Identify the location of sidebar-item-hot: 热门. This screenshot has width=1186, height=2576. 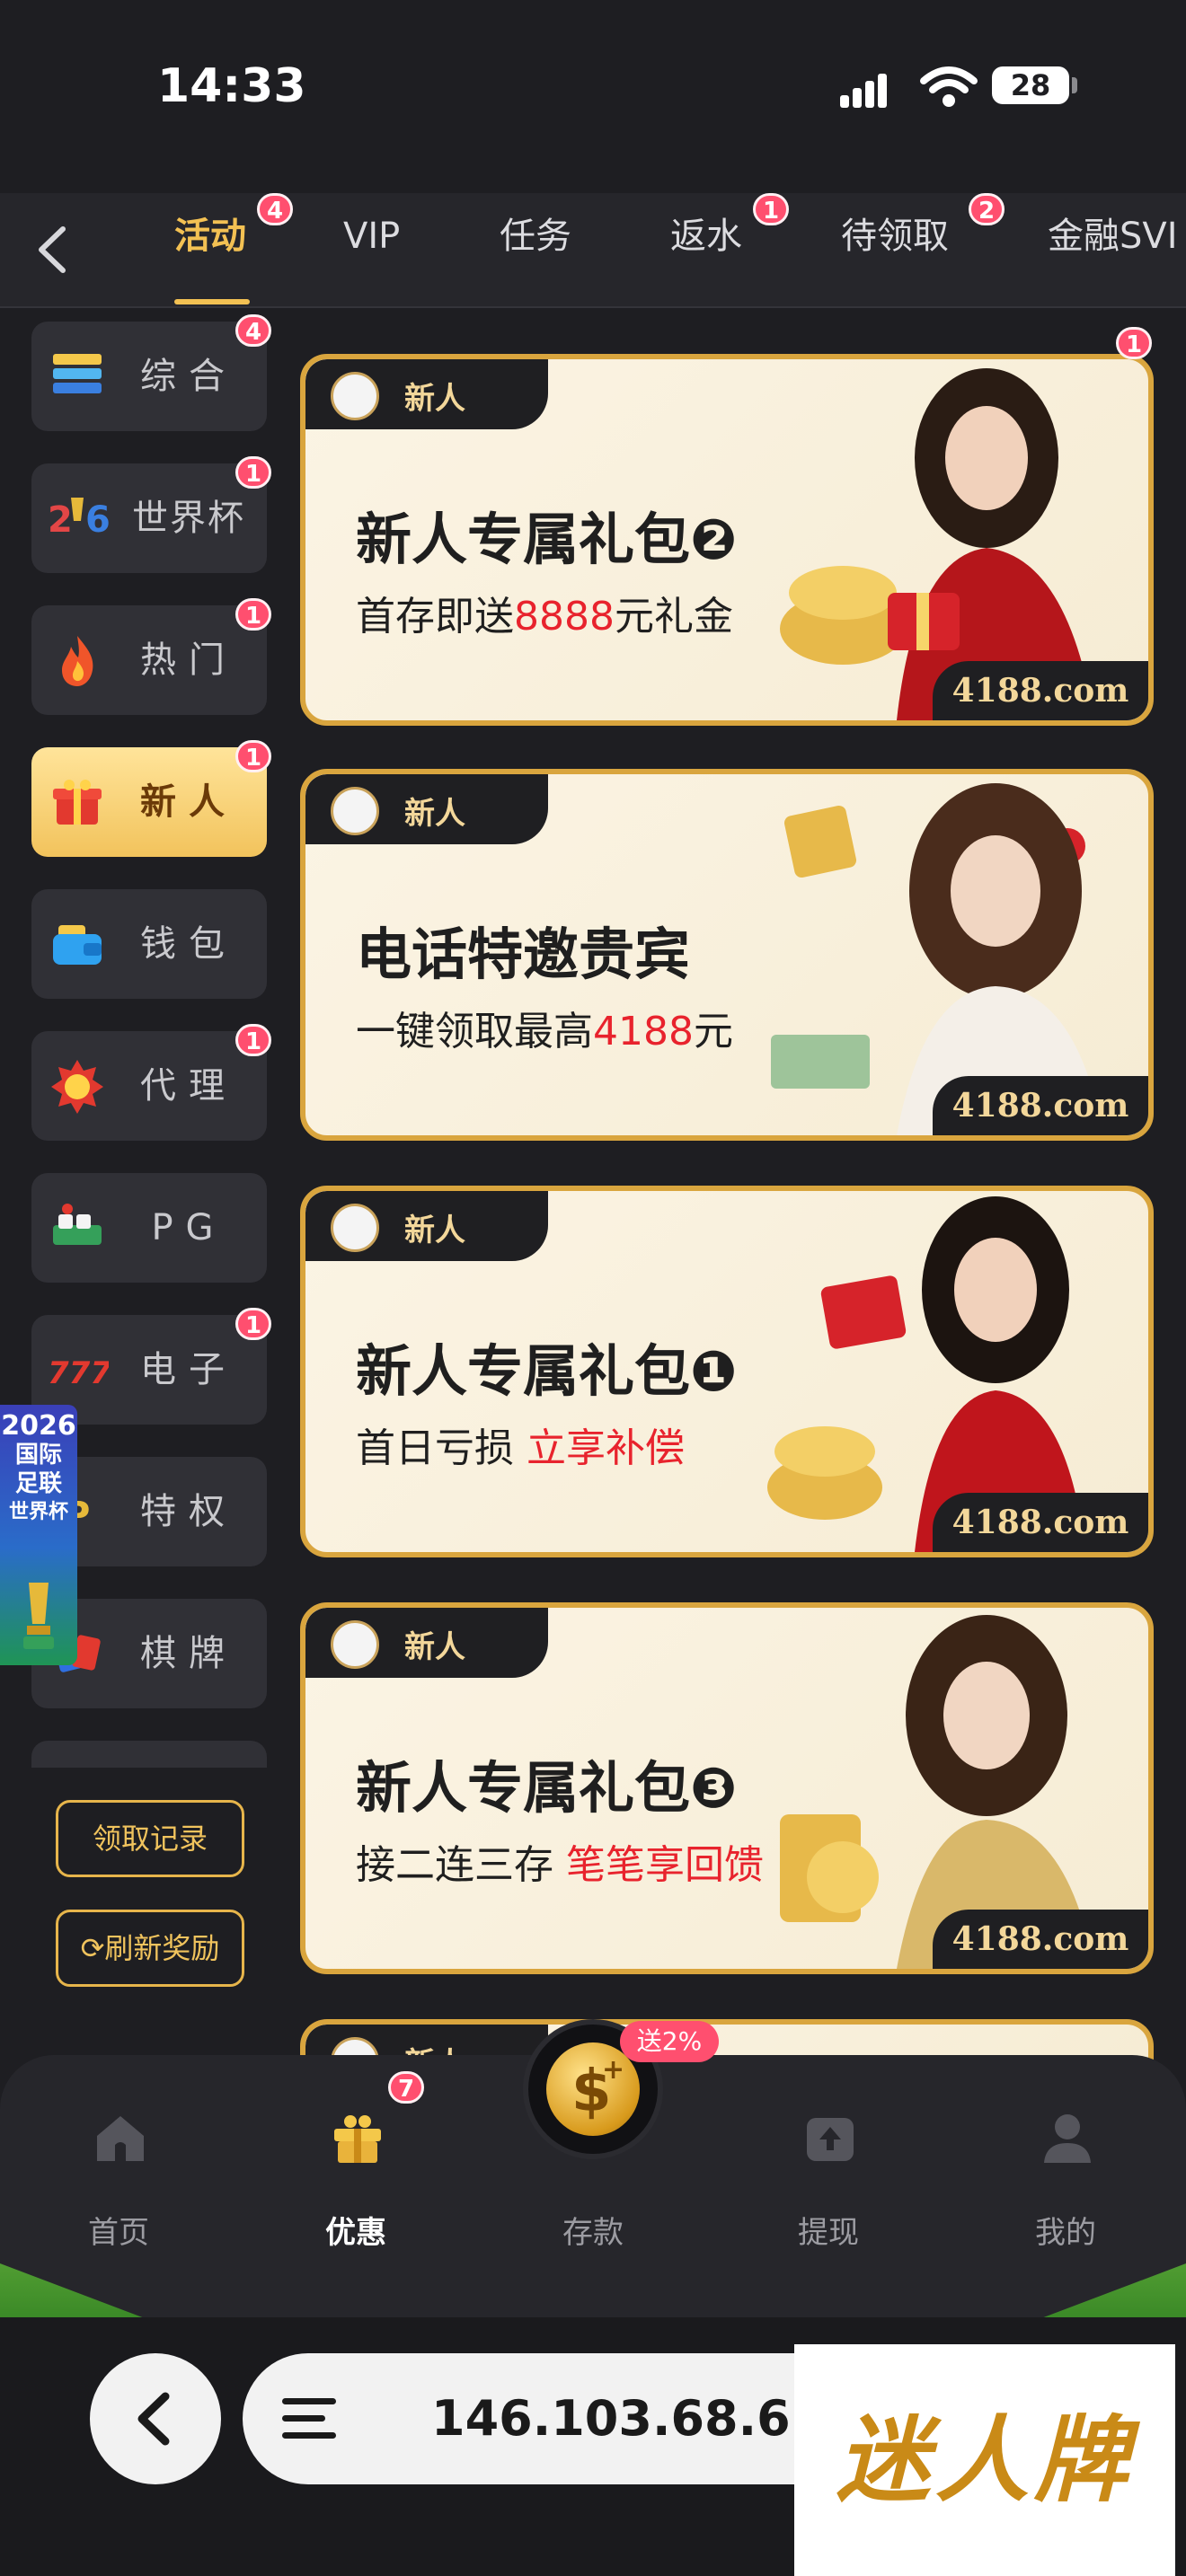
(149, 660).